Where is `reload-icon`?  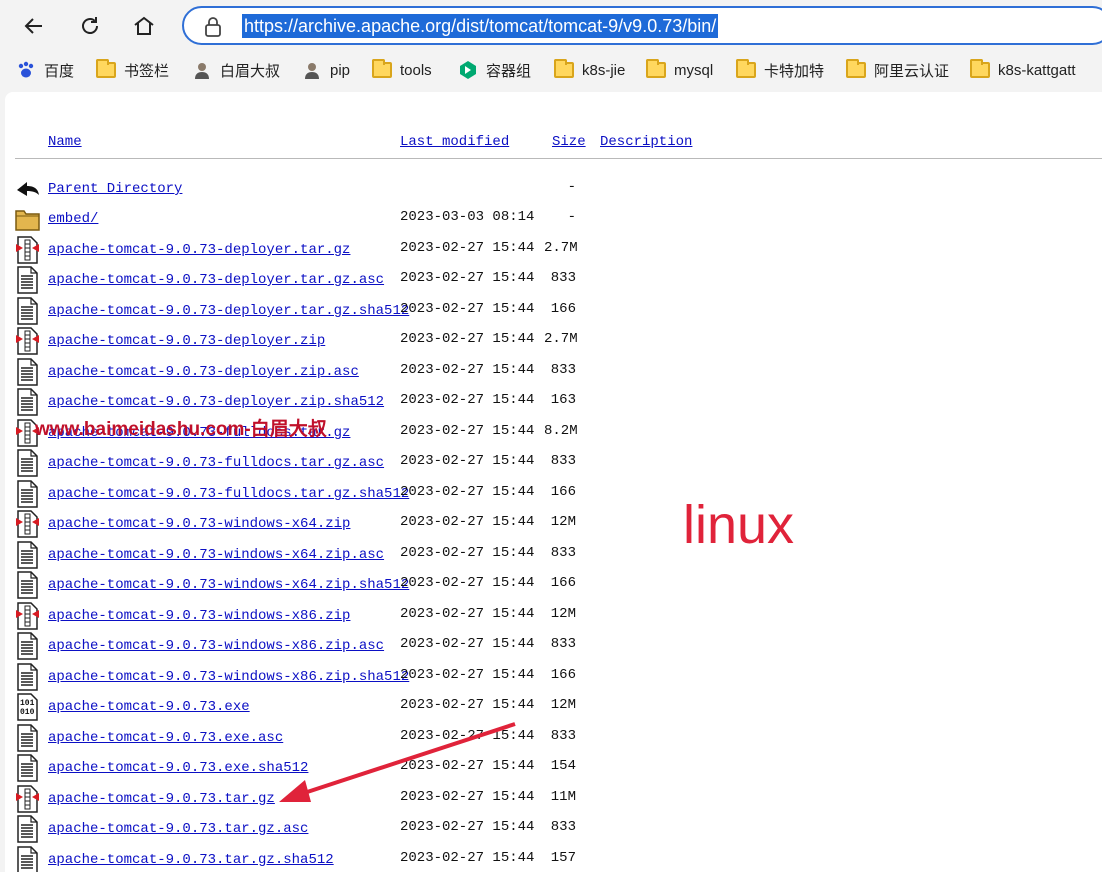
reload-icon is located at coordinates (90, 25).